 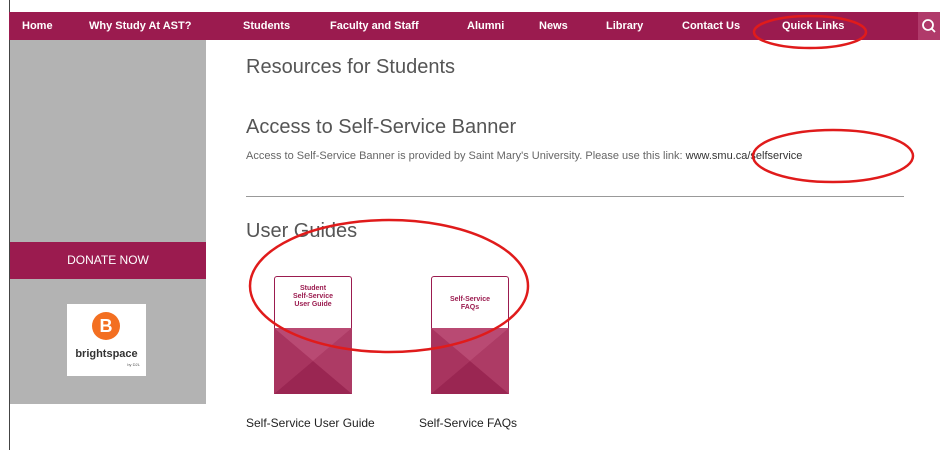 What do you see at coordinates (133, 364) in the screenshot?
I see `brightspace-sub-label: by D2L` at bounding box center [133, 364].